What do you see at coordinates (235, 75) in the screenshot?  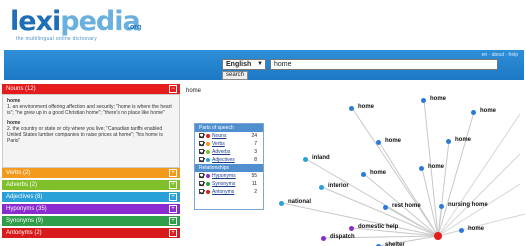 I see `search-button: search` at bounding box center [235, 75].